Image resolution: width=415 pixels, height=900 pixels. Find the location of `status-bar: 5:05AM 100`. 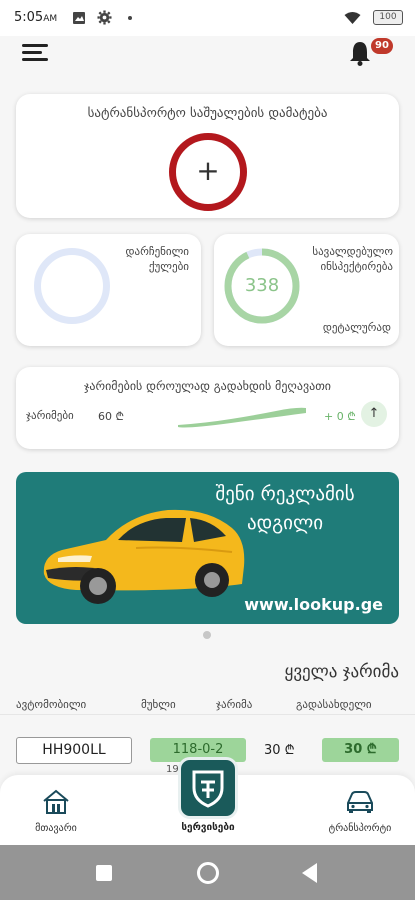

status-bar: 5:05AM 100 is located at coordinates (207, 18).